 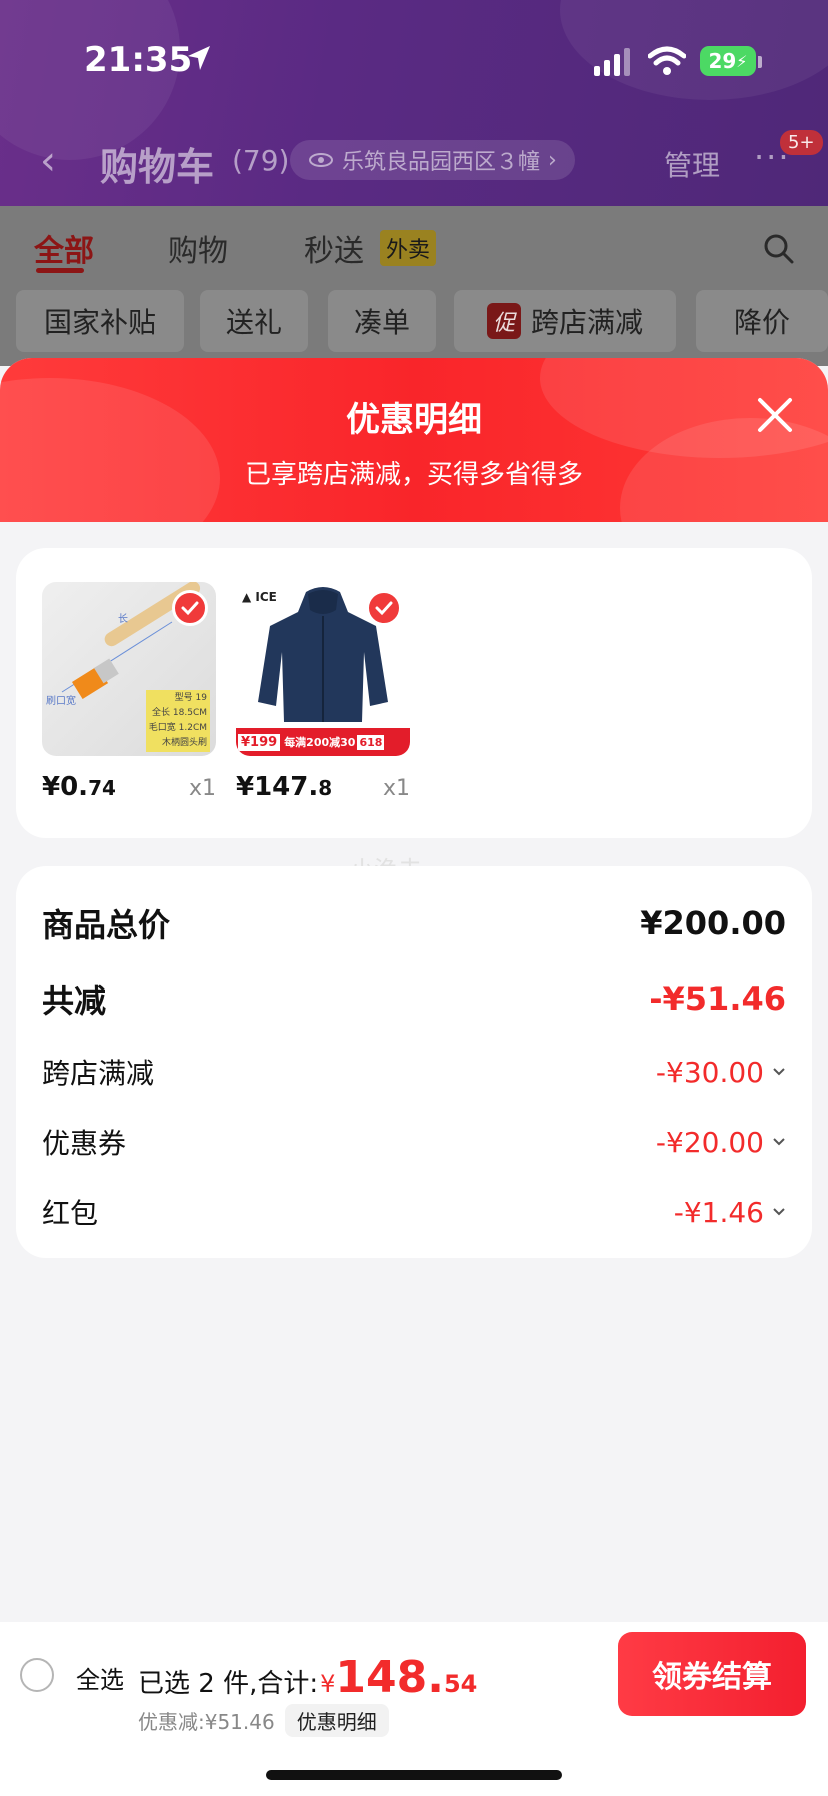 I want to click on discount-value: -¥30.00, so click(x=721, y=1072).